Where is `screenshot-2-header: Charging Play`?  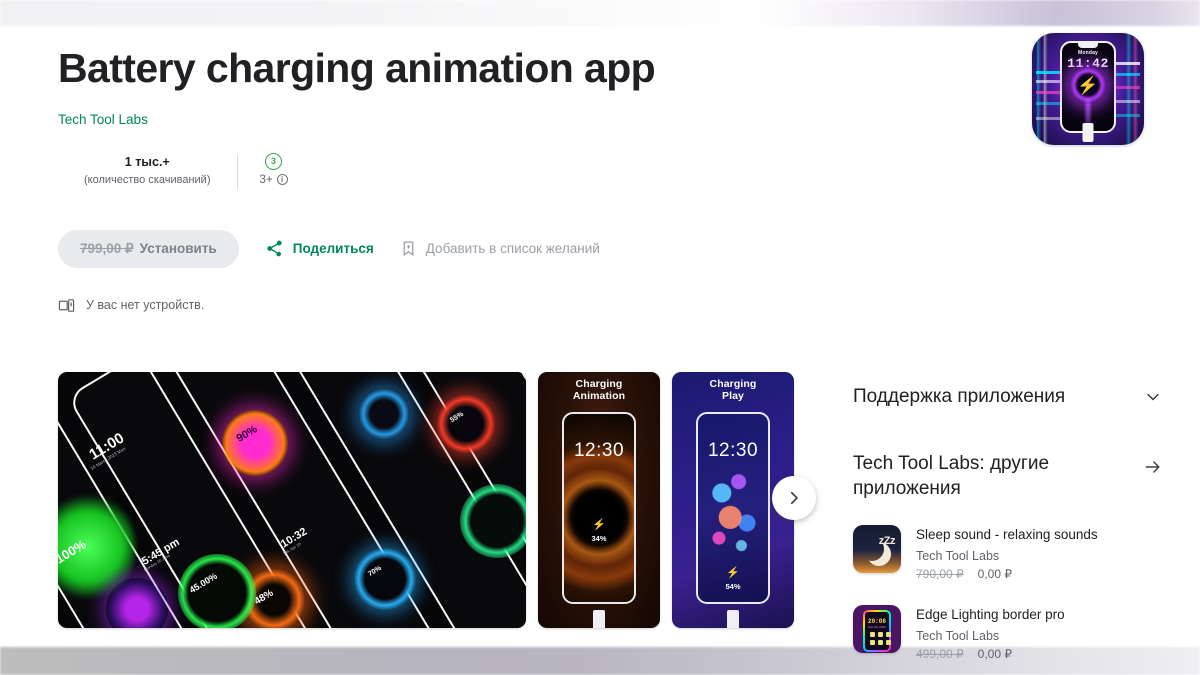 screenshot-2-header: Charging Play is located at coordinates (733, 390).